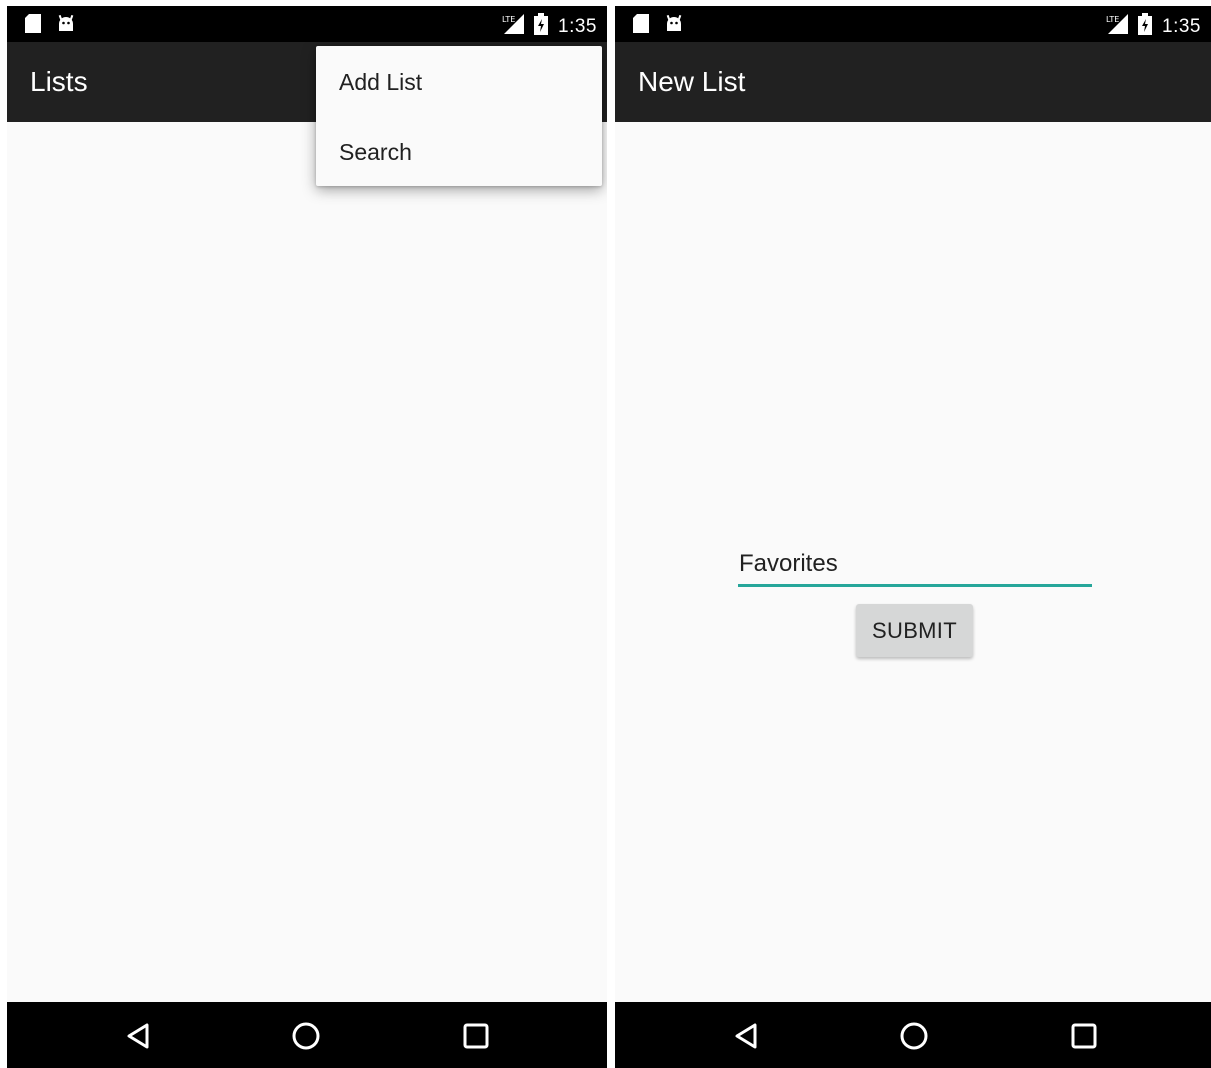 The width and height of the screenshot is (1211, 1068). I want to click on page-title: Lists, so click(59, 81).